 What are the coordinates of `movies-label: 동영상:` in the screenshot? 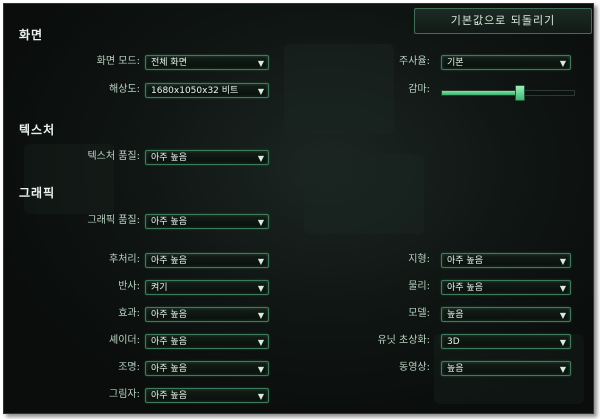 It's located at (414, 367).